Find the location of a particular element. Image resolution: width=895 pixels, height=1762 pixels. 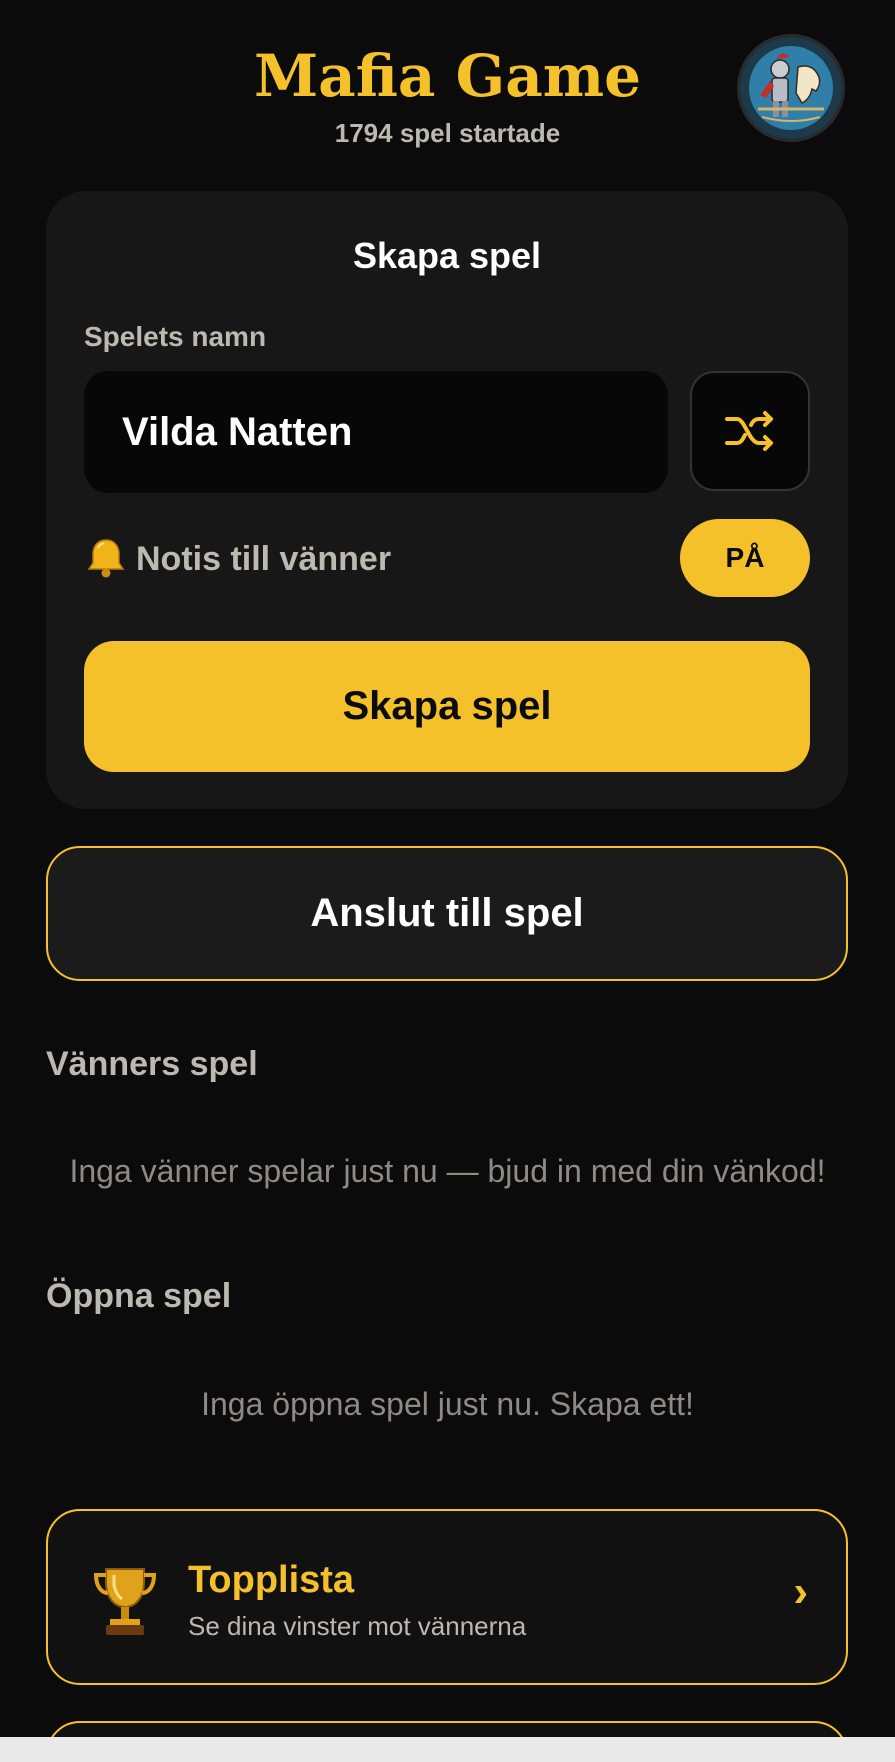

friends-games-heading: Vänners spel is located at coordinates (152, 1064).